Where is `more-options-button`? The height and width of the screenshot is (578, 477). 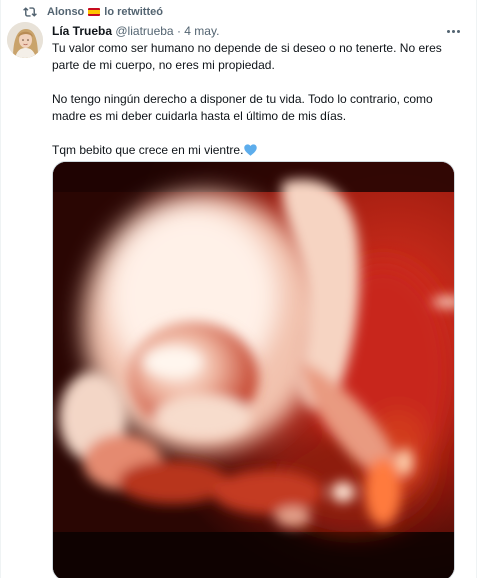
more-options-button is located at coordinates (453, 31).